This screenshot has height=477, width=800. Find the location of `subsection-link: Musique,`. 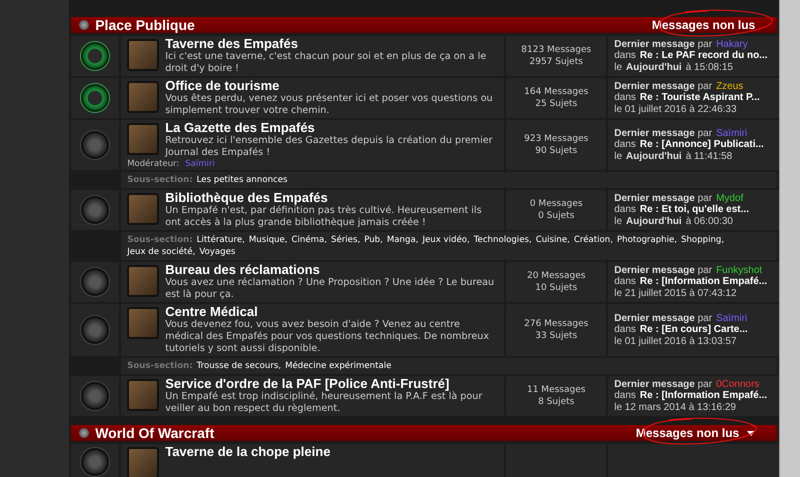

subsection-link: Musique, is located at coordinates (268, 240).